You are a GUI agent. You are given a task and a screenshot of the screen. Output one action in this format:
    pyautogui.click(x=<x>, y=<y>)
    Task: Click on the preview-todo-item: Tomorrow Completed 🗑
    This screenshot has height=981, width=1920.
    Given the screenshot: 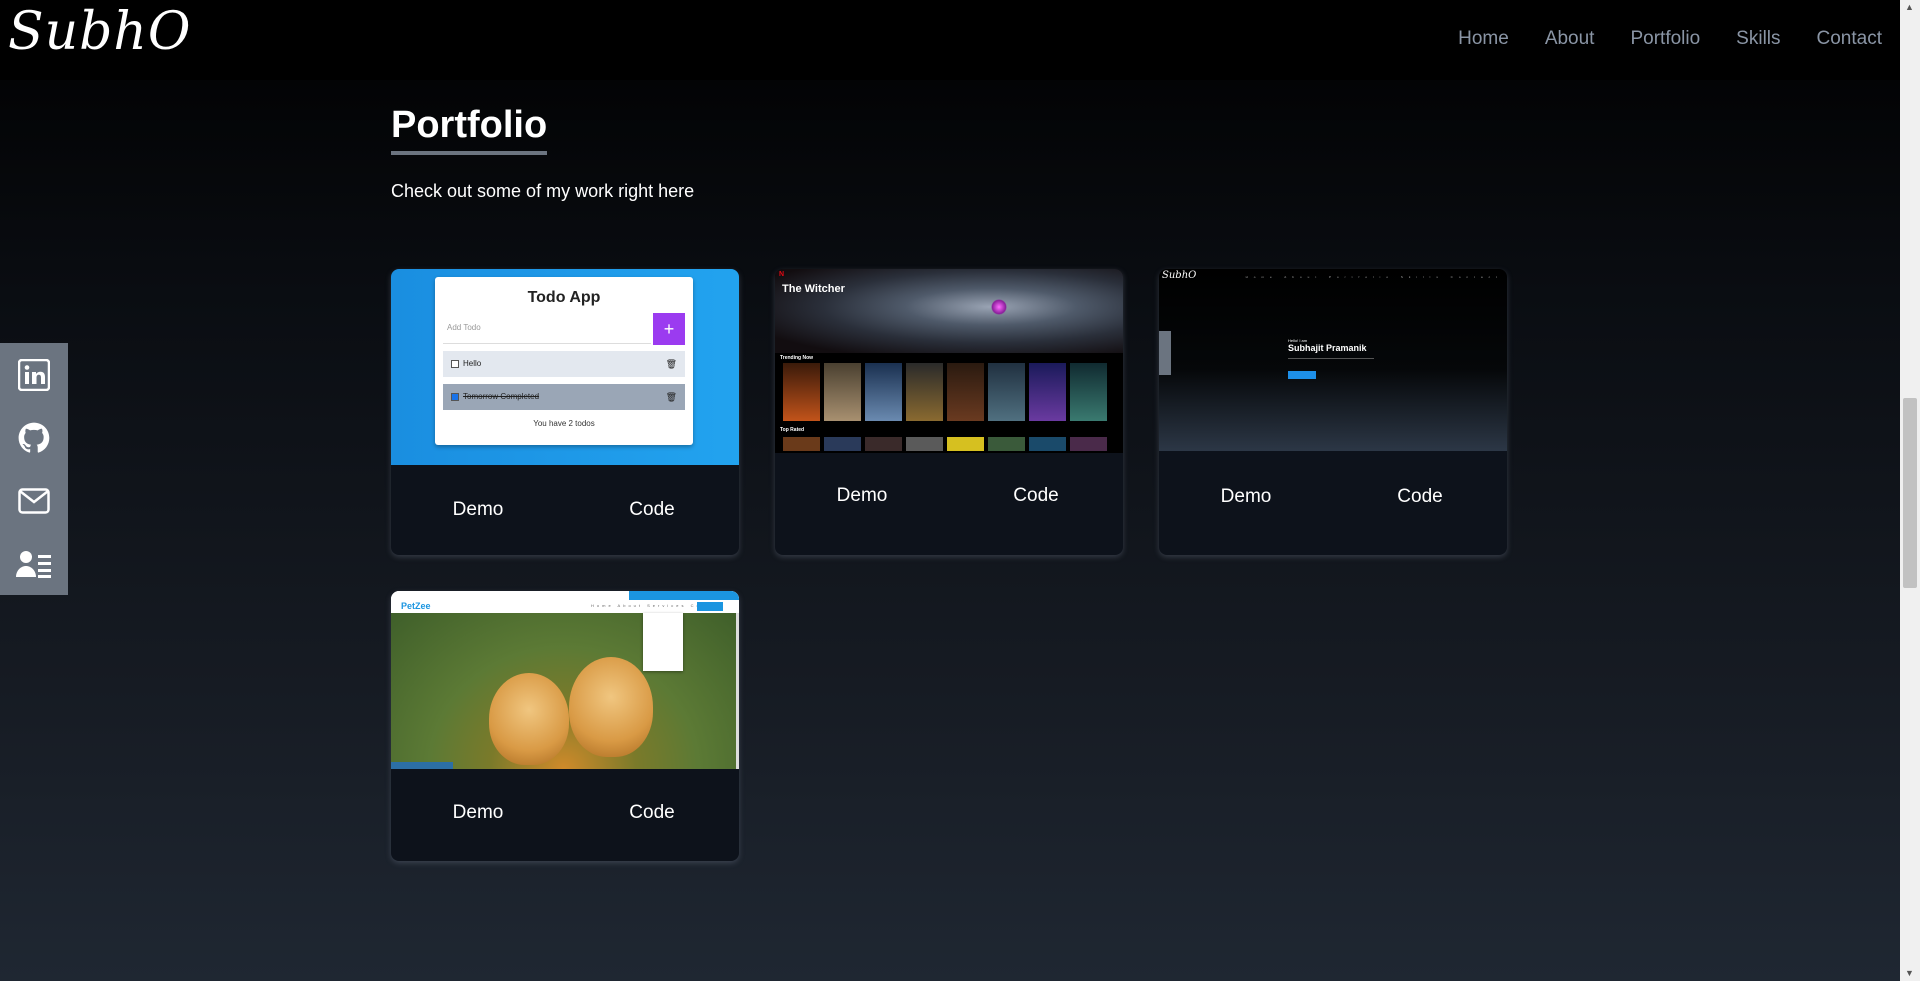 What is the action you would take?
    pyautogui.click(x=564, y=397)
    